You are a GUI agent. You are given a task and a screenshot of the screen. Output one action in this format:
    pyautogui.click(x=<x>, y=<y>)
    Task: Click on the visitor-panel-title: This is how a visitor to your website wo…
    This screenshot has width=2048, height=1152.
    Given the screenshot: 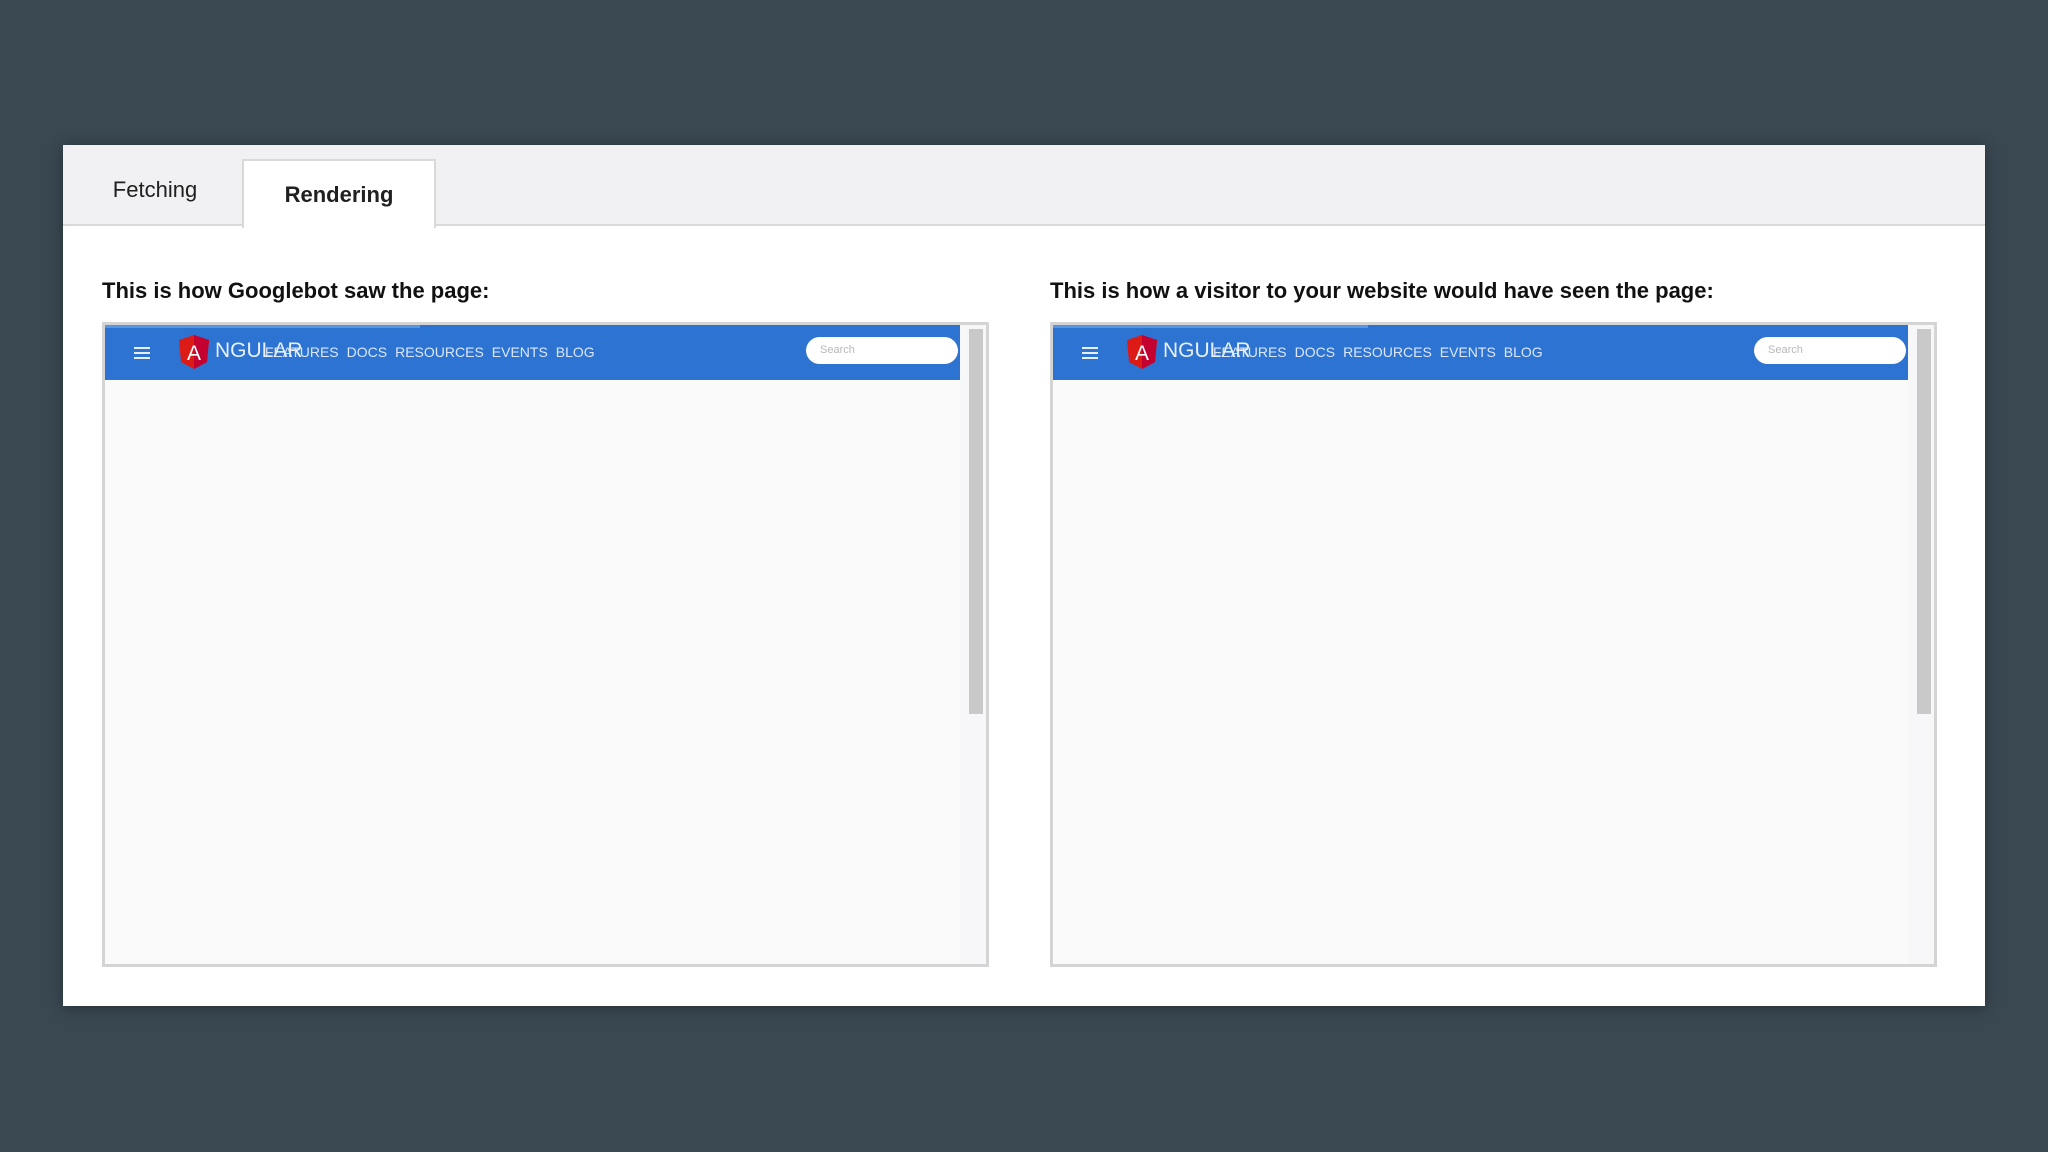 What is the action you would take?
    pyautogui.click(x=1382, y=290)
    